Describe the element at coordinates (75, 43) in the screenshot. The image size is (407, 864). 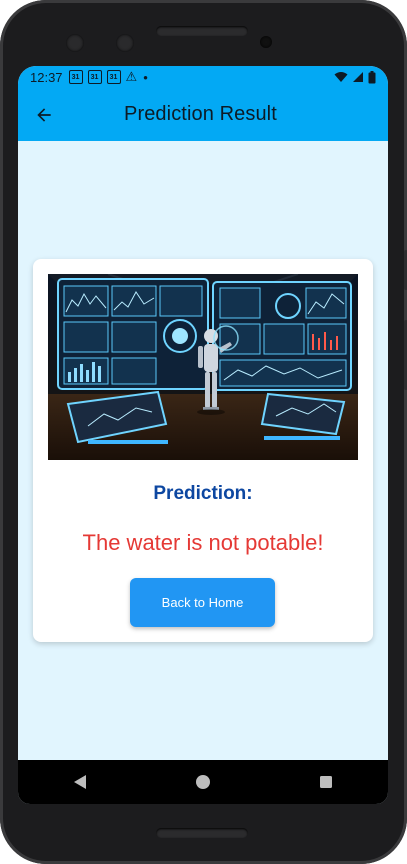
I see `front-sensor` at that location.